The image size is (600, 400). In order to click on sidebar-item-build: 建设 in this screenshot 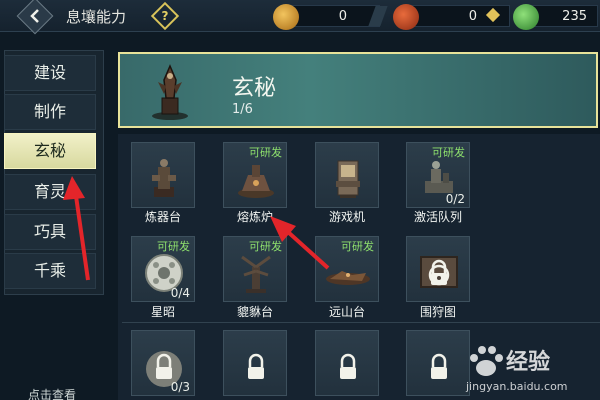, I will do `click(50, 73)`.